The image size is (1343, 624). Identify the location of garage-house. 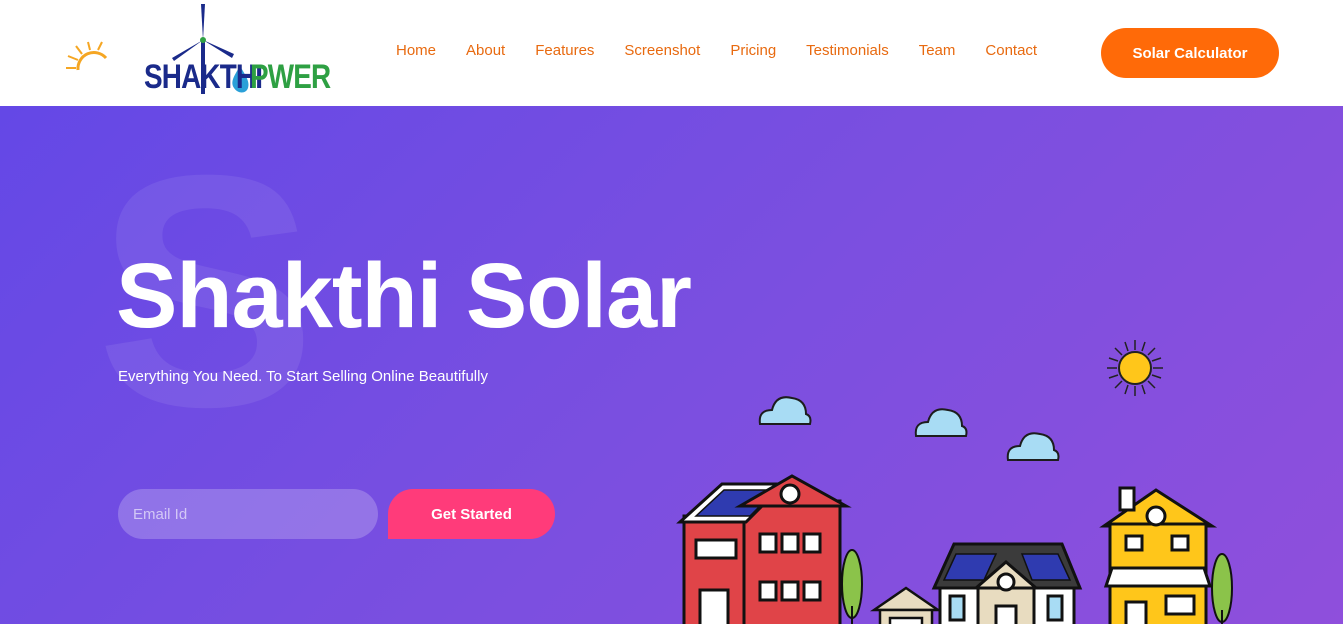
(906, 605).